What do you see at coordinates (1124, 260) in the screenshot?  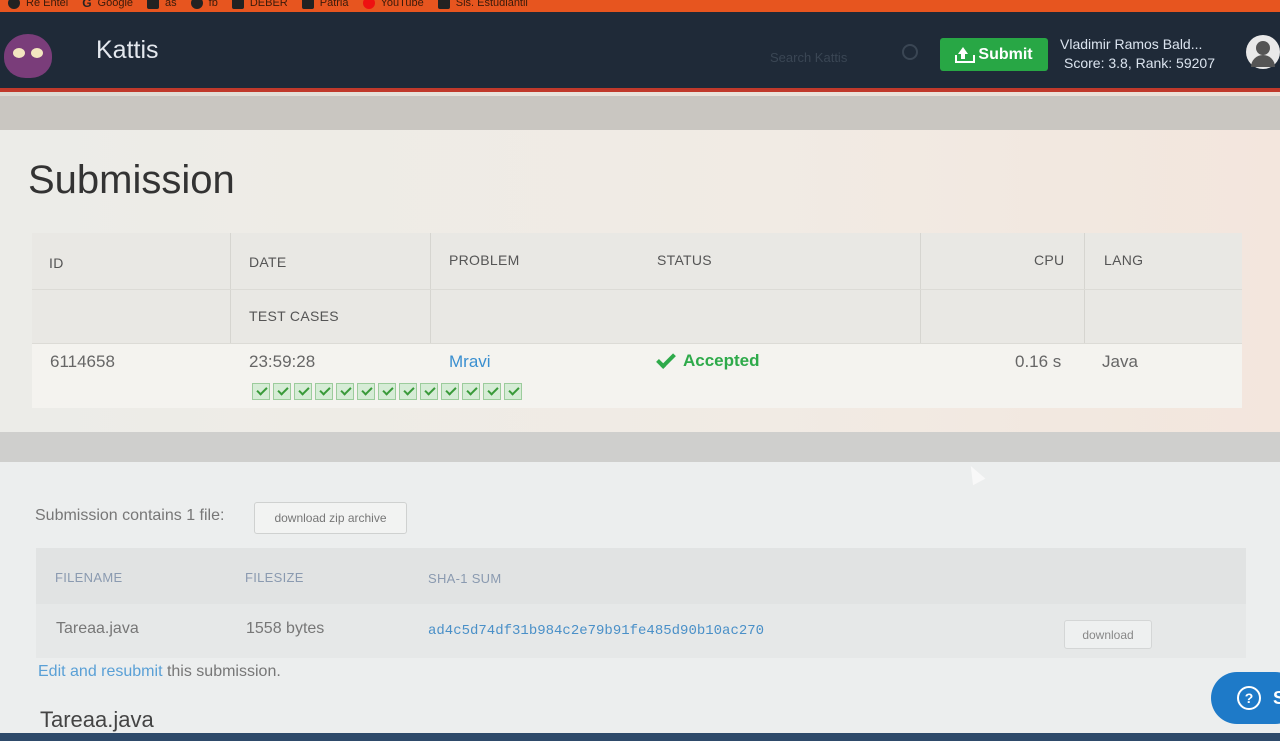 I see `col-header-lang: LANG` at bounding box center [1124, 260].